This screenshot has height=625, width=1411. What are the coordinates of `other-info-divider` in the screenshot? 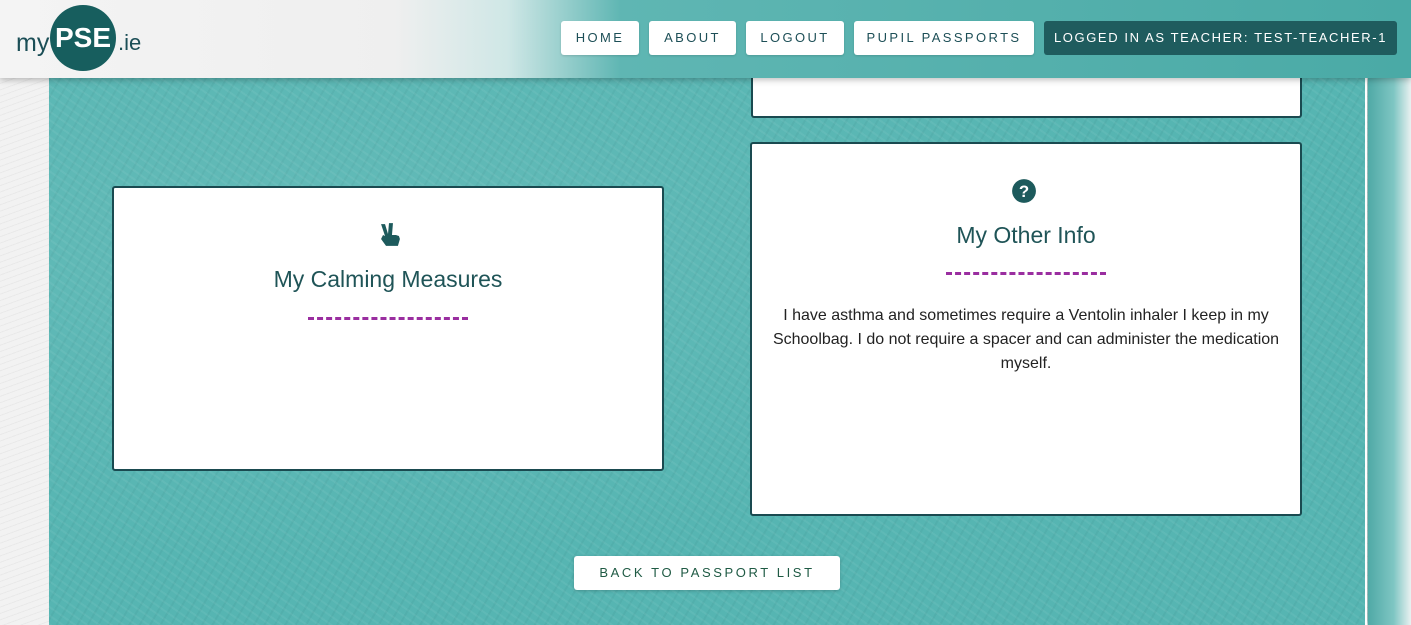 It's located at (1026, 273).